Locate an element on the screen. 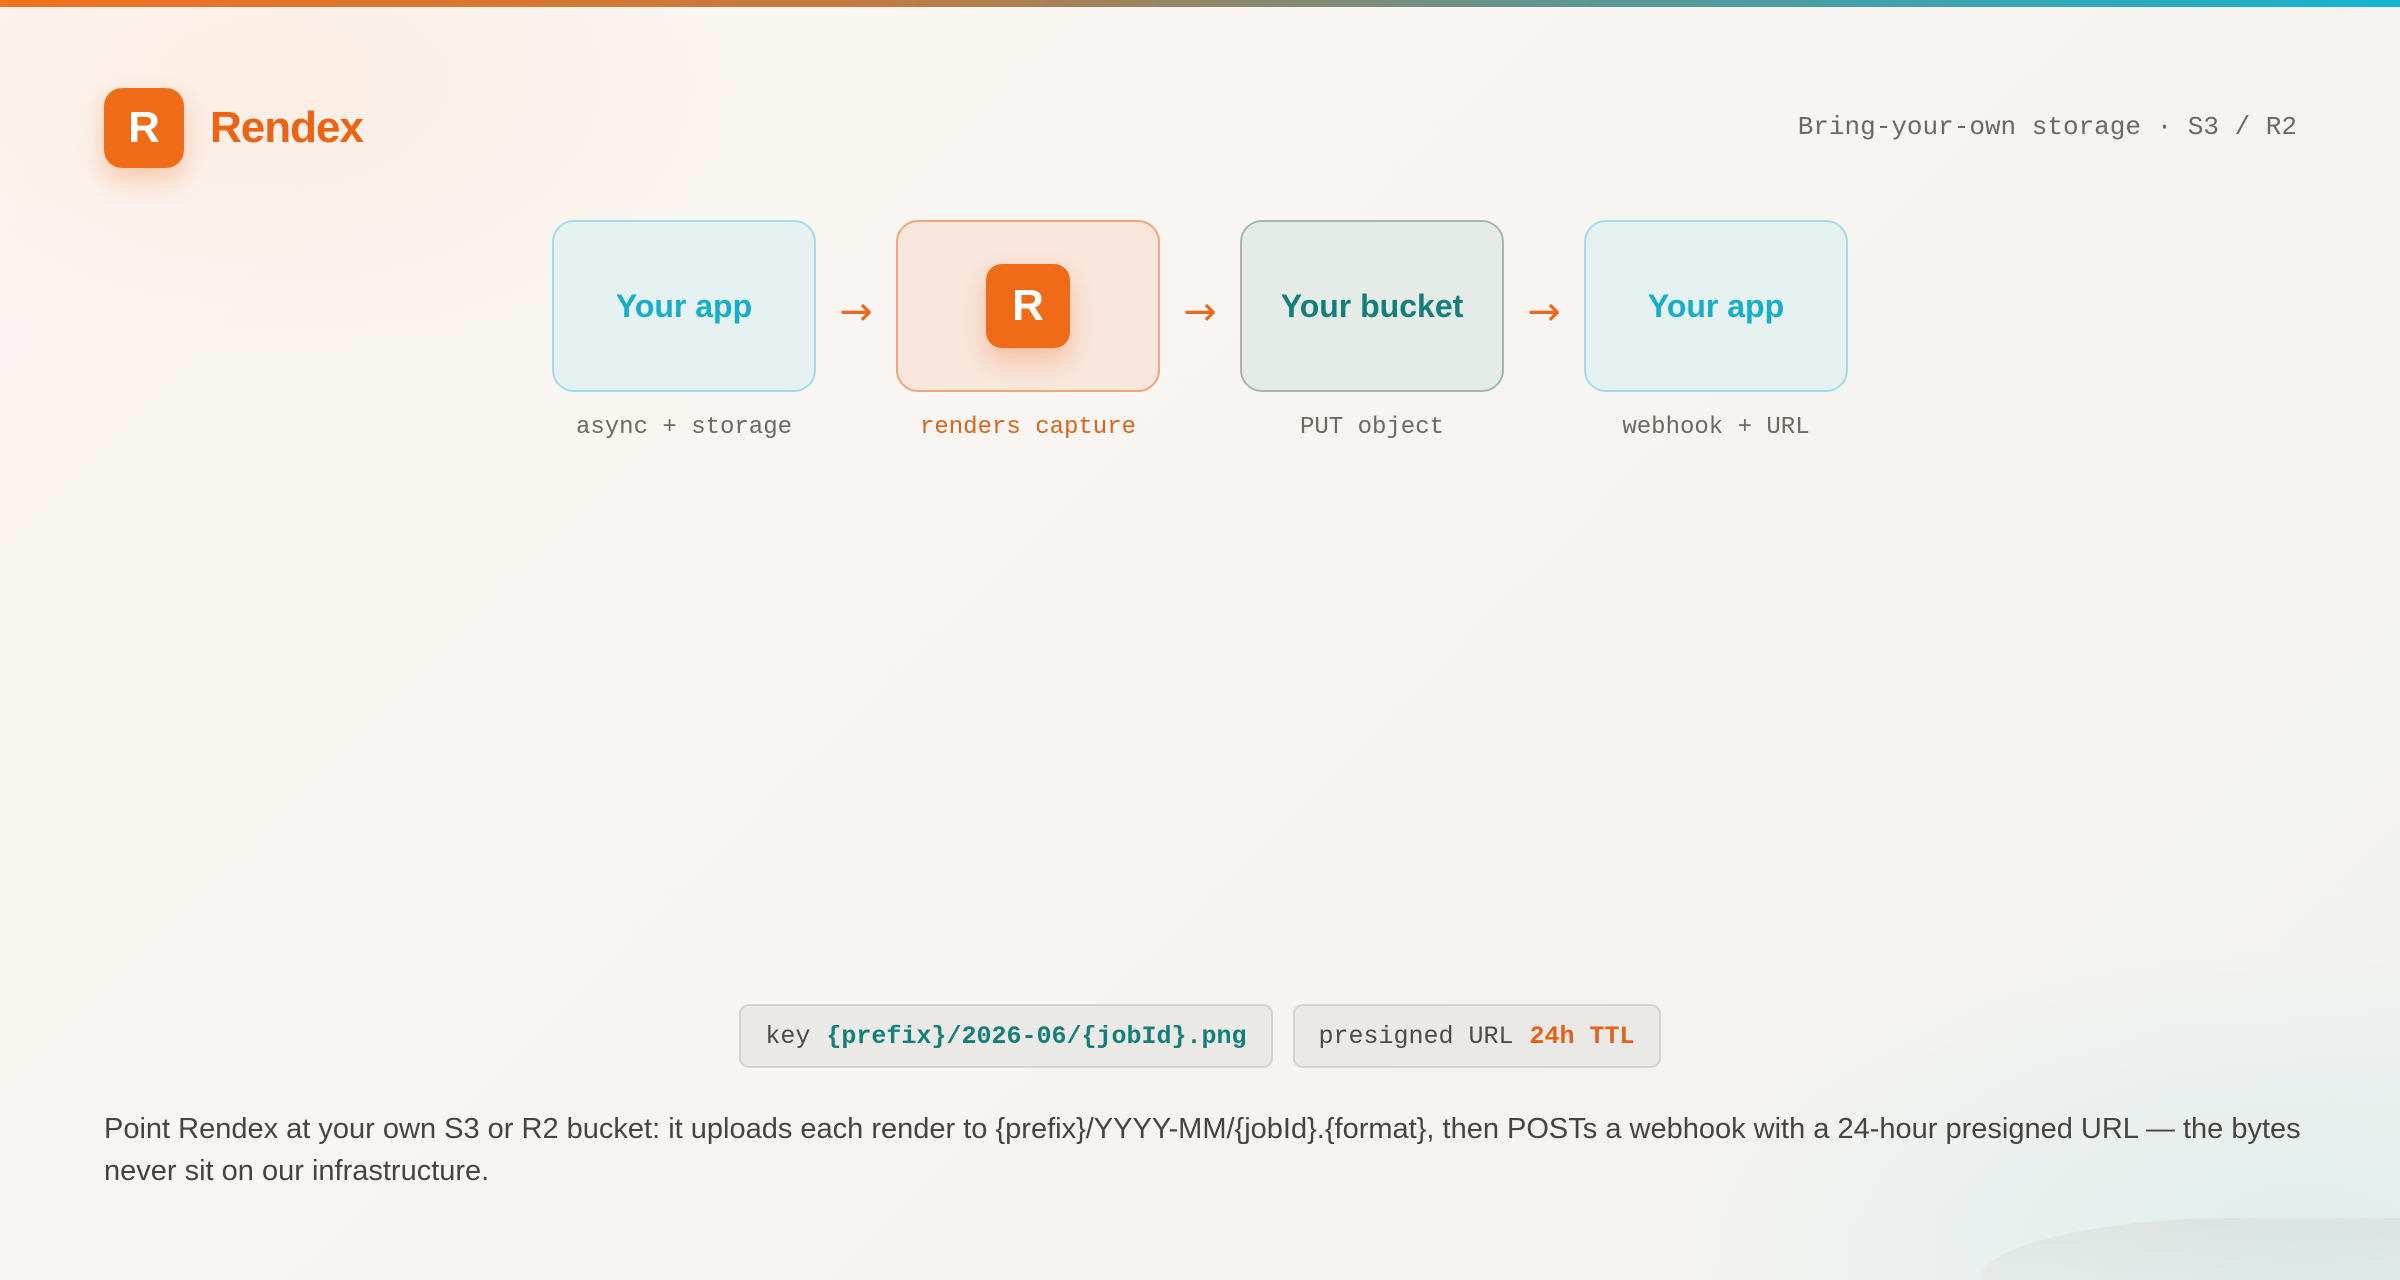 The image size is (2400, 1280). chip-ttl-value: 24h TTL is located at coordinates (1582, 1036).